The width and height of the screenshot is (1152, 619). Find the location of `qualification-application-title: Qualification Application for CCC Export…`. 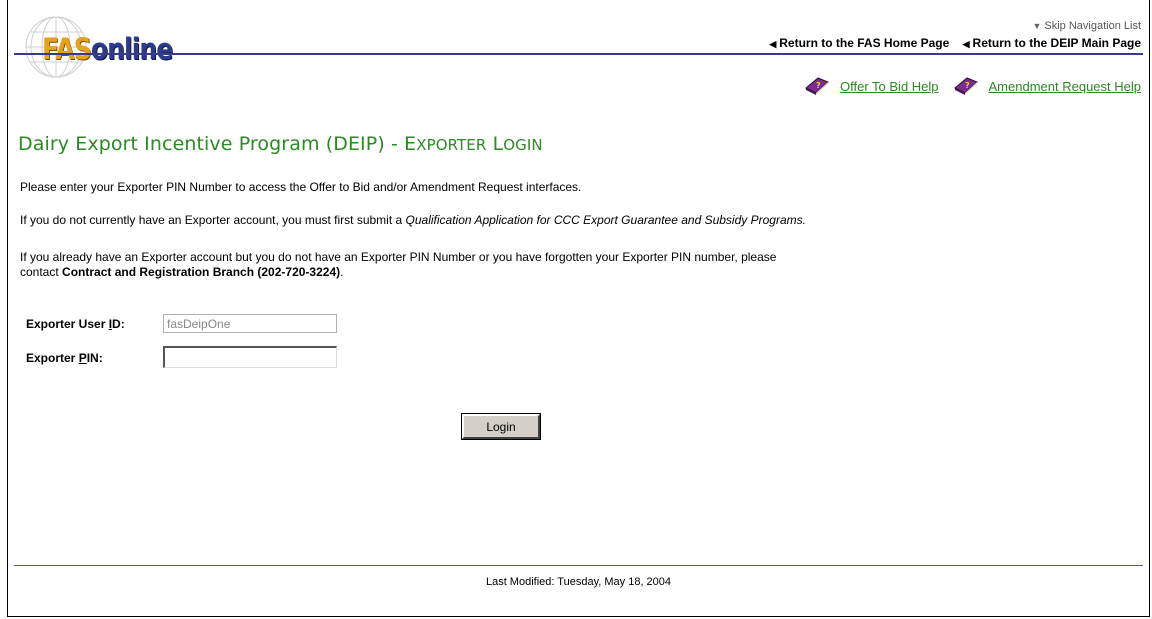

qualification-application-title: Qualification Application for CCC Export… is located at coordinates (605, 220).